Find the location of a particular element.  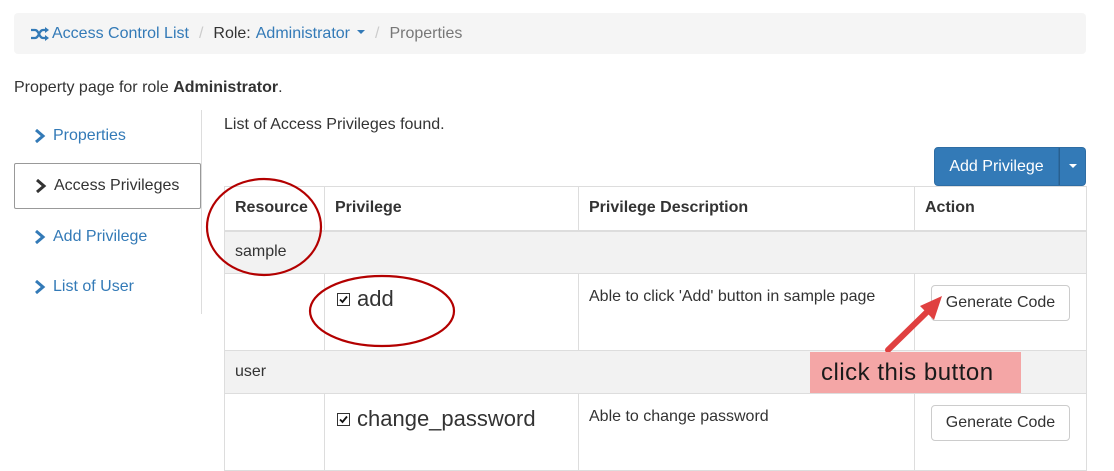

column-header-privilege: Privilege is located at coordinates (451, 209).